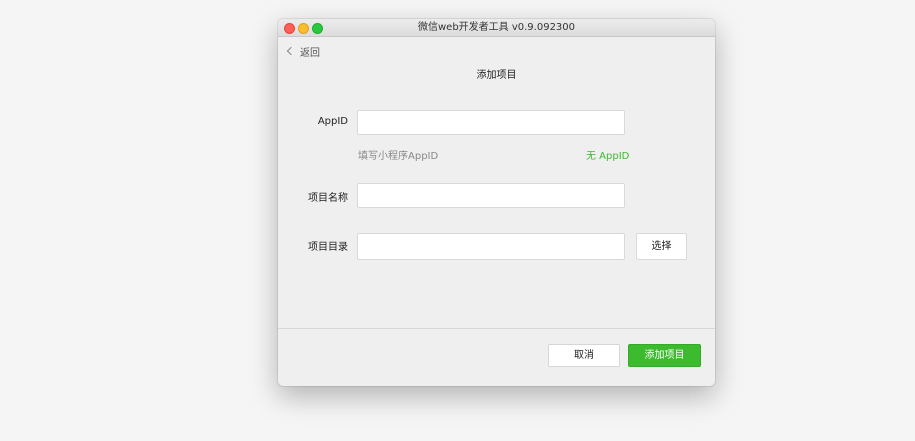 This screenshot has width=915, height=441. I want to click on back-label: 返回, so click(310, 53).